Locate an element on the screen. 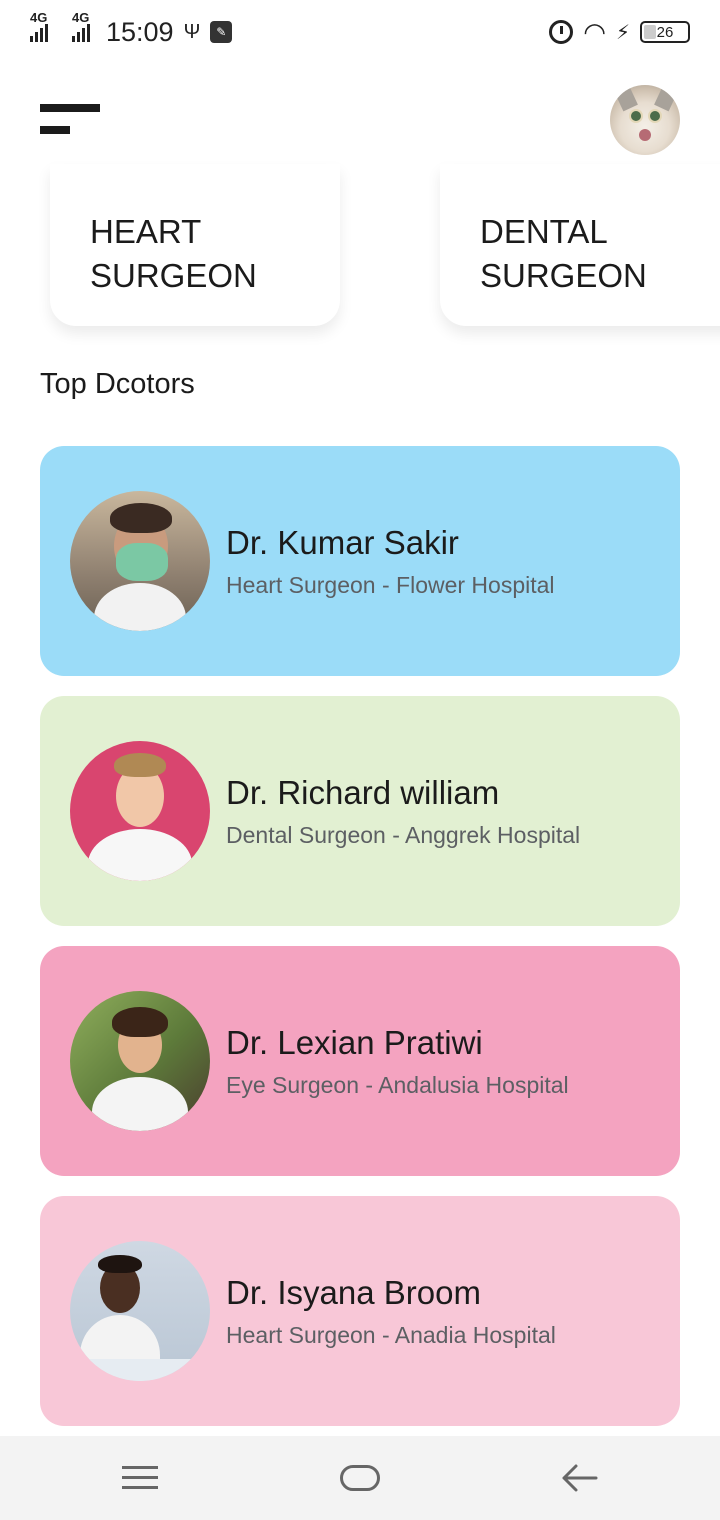 The height and width of the screenshot is (1520, 720). status-bar: 4G 4G 15:09 Ψ ✎ ◠ ⚡ 26 is located at coordinates (360, 32).